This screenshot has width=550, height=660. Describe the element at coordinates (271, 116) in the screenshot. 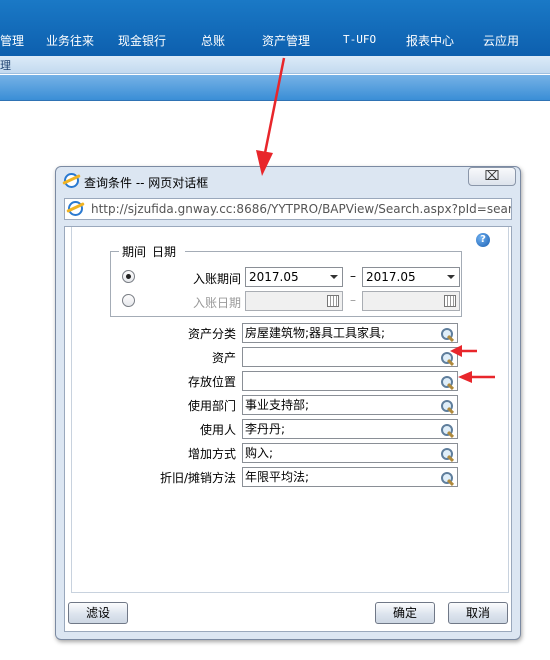

I see `arrow-to-dialog` at that location.